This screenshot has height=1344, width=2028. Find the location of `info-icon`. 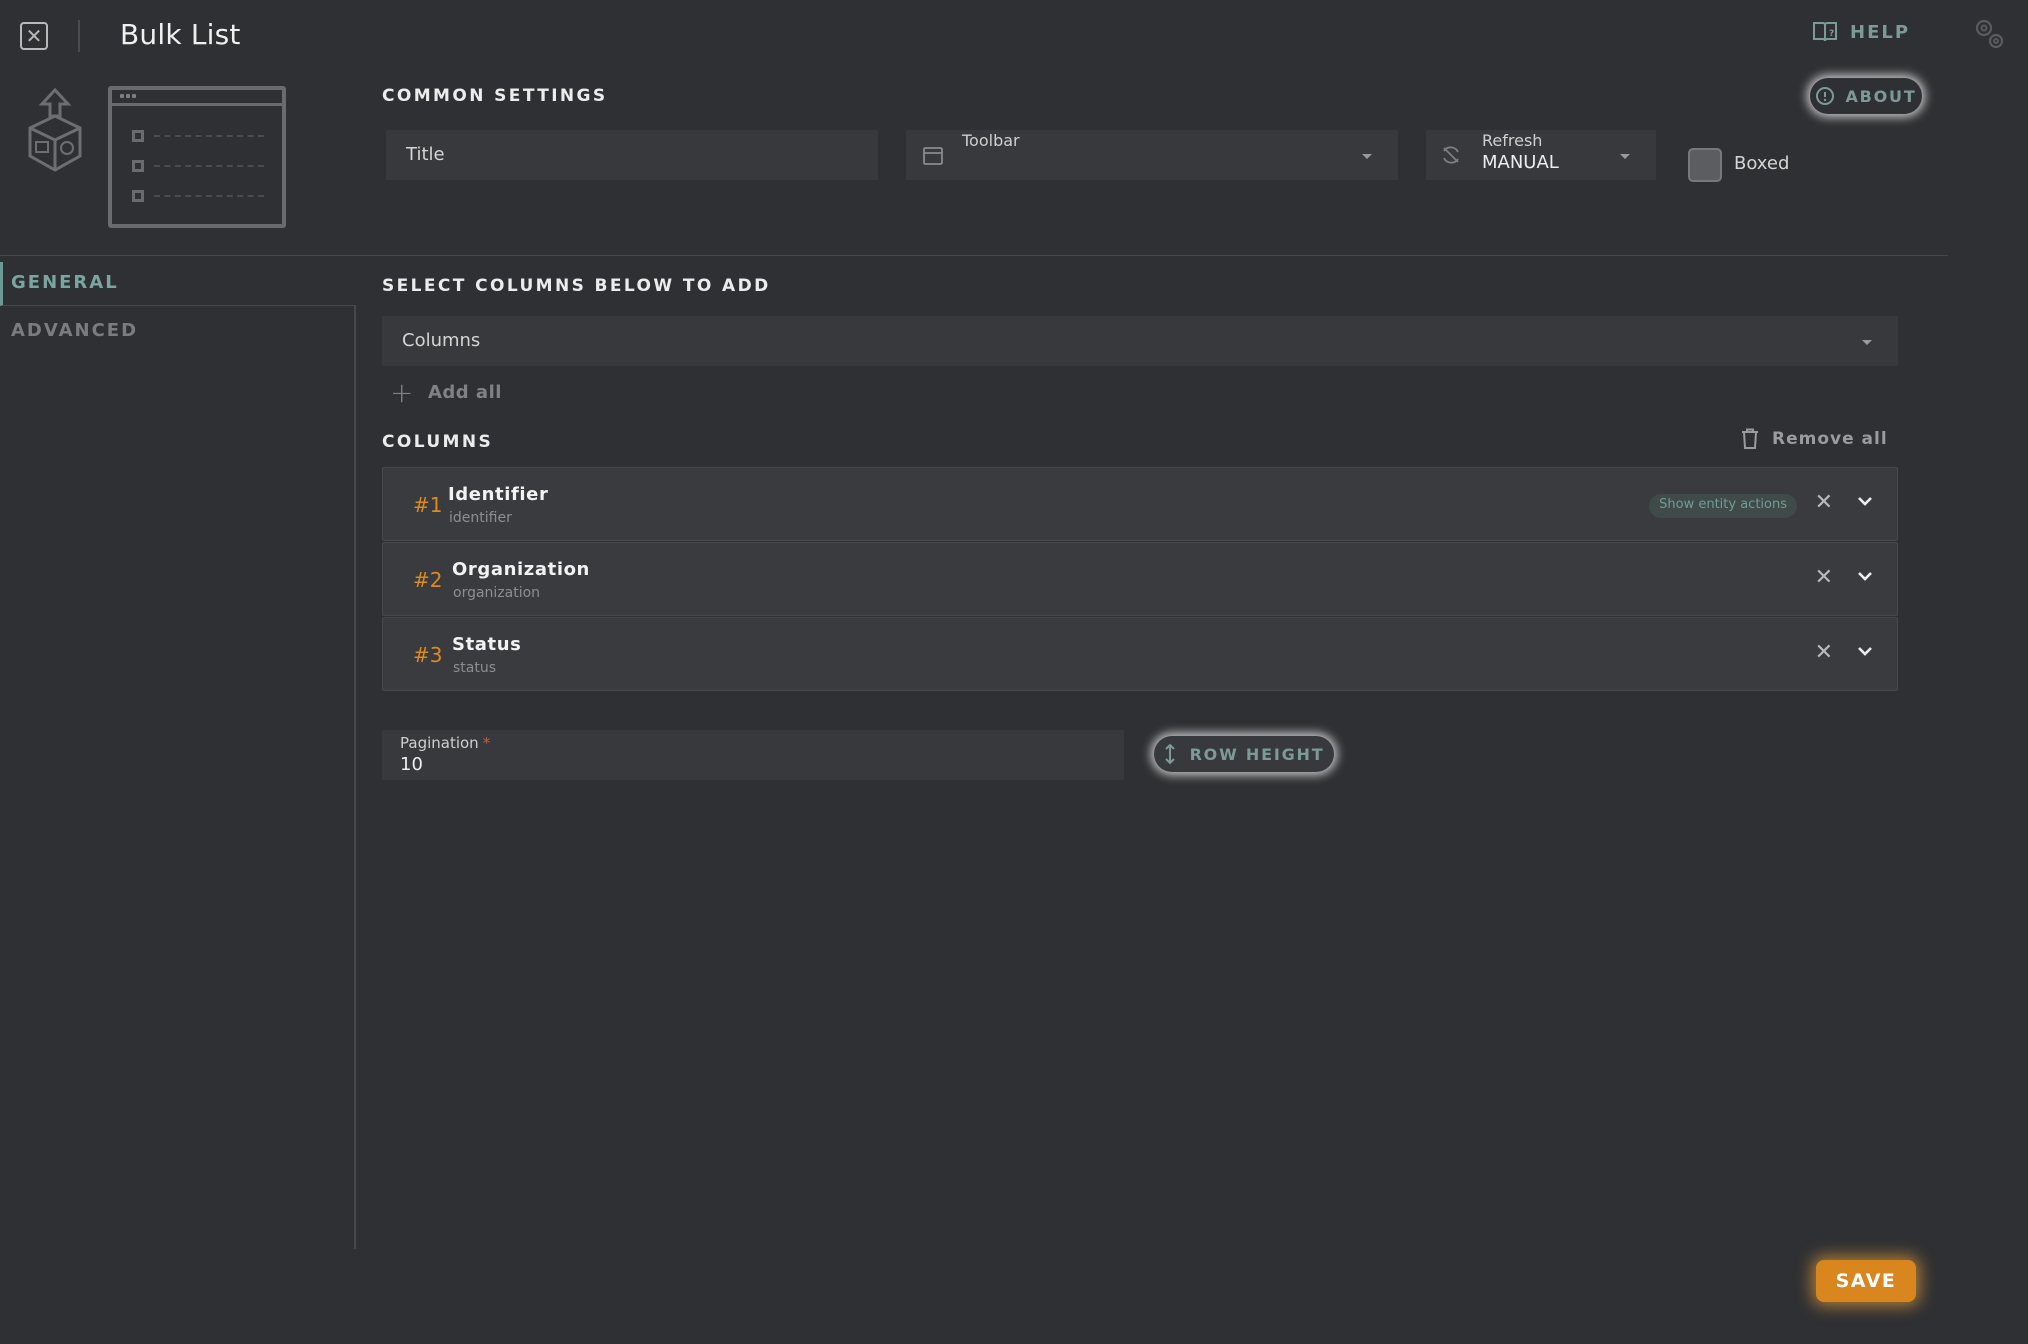

info-icon is located at coordinates (1825, 96).